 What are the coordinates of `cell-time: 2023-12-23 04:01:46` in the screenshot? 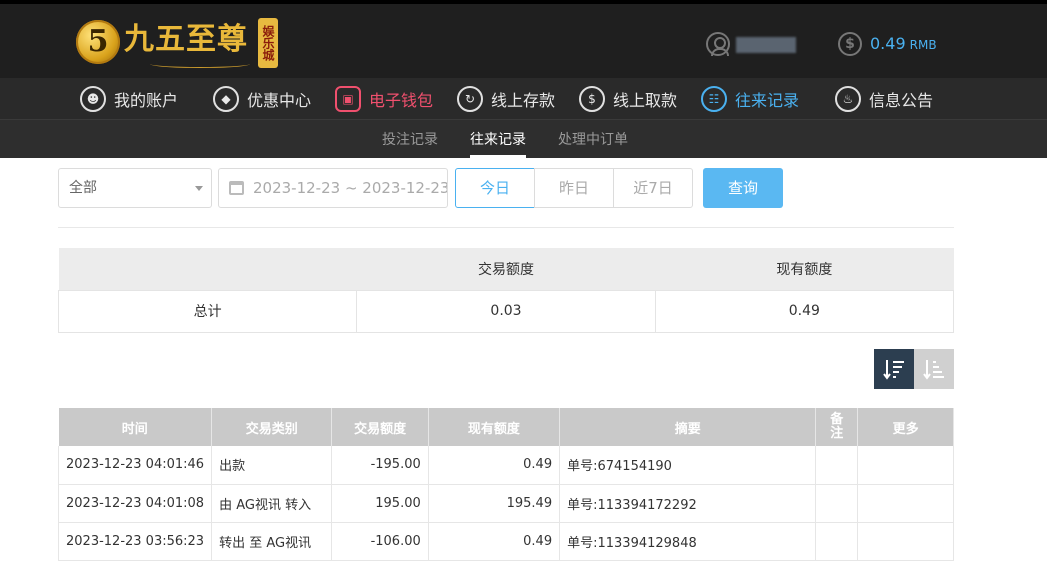 It's located at (135, 465).